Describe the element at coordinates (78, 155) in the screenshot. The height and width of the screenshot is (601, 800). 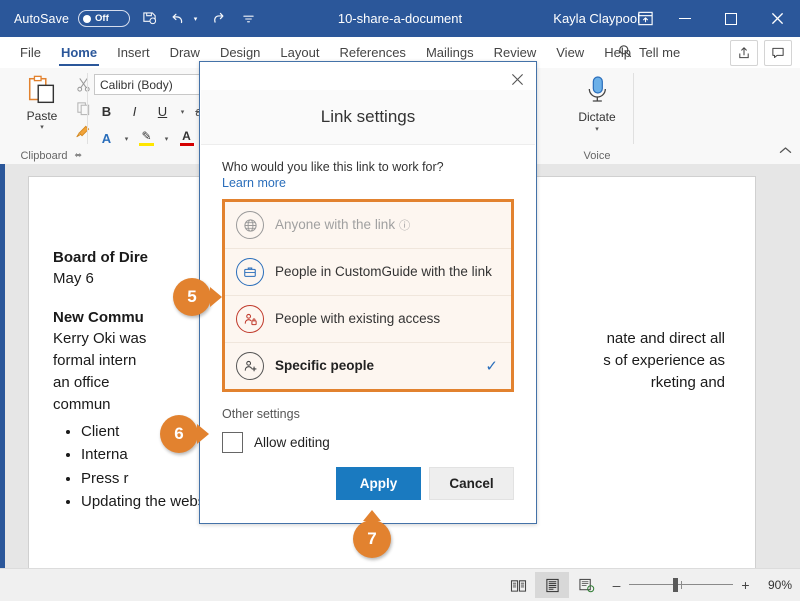
I see `clipboard-dialog-launcher: ⬌` at that location.